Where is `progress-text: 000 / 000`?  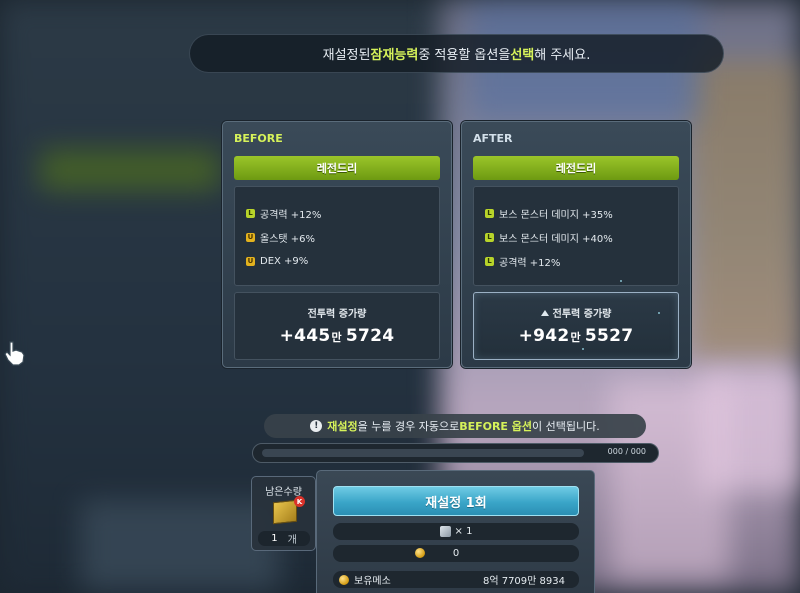 progress-text: 000 / 000 is located at coordinates (626, 451).